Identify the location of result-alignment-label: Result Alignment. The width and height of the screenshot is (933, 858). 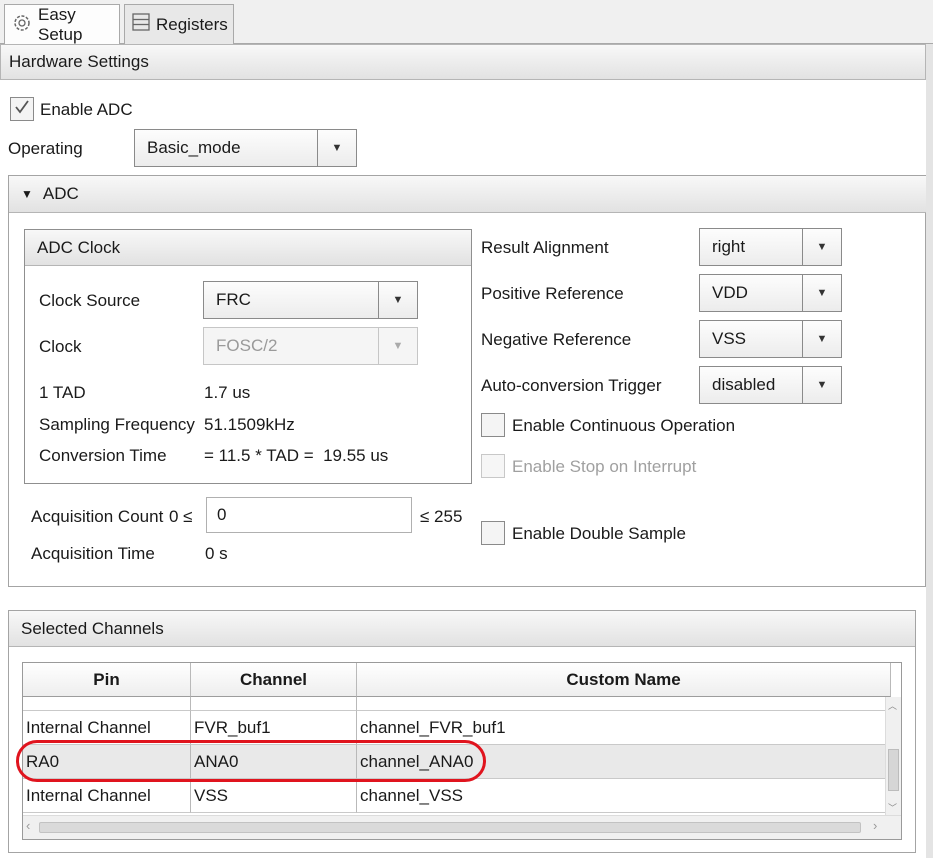
(545, 247).